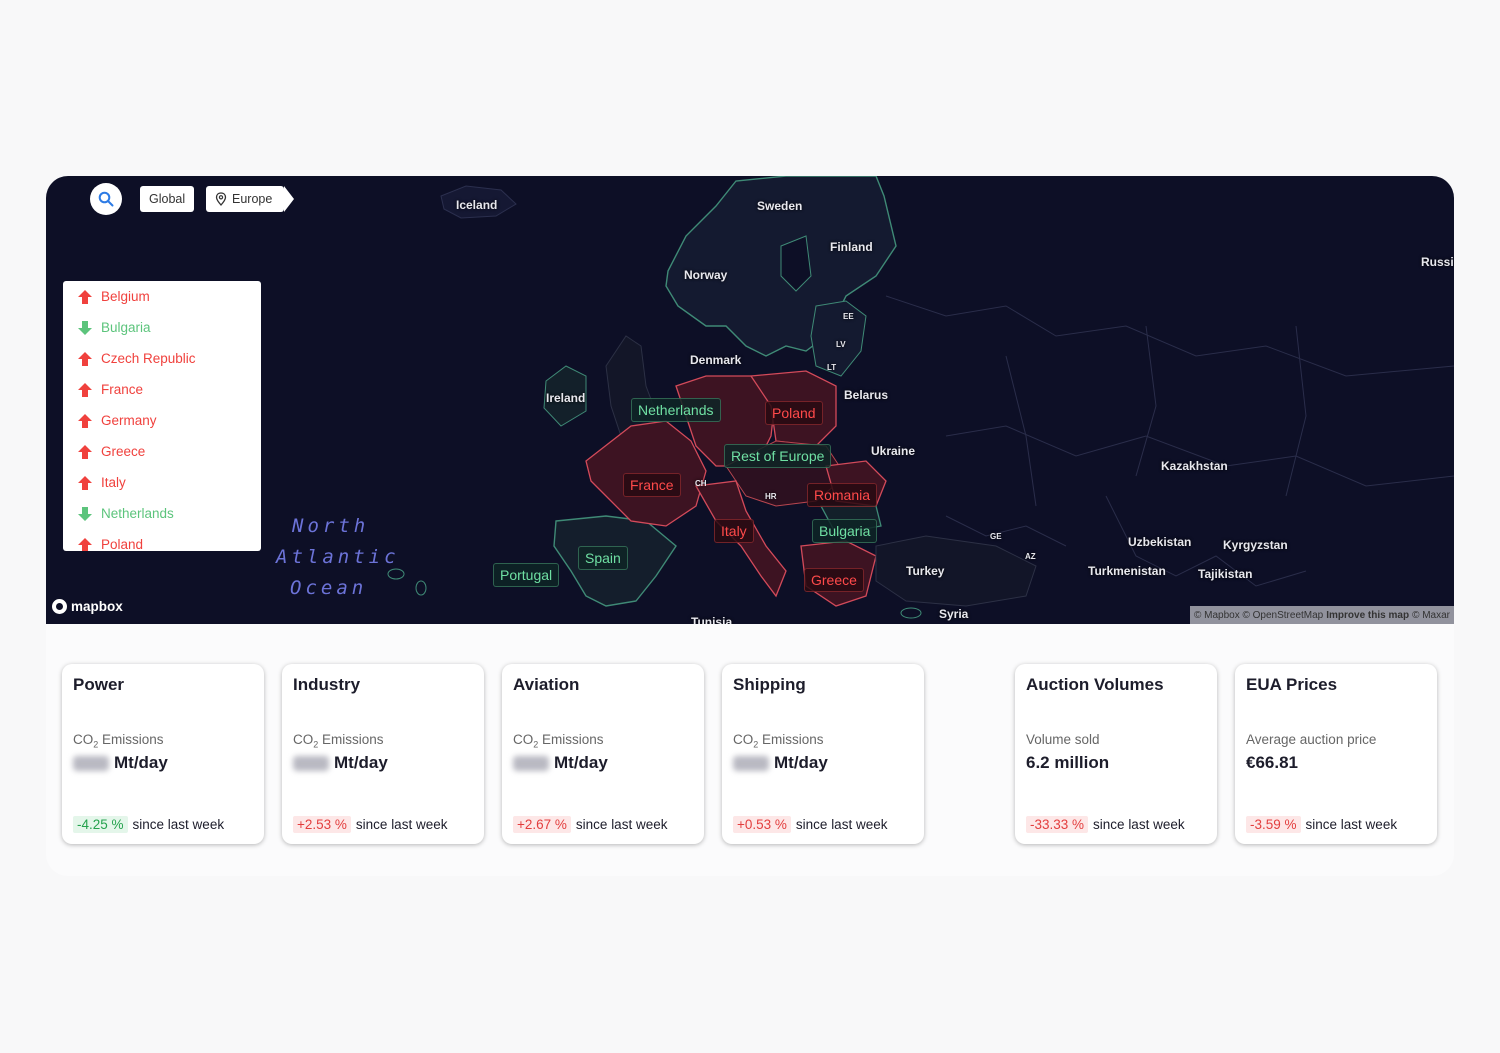 This screenshot has width=1500, height=1053. I want to click on legend-item-label: Bulgaria, so click(126, 327).